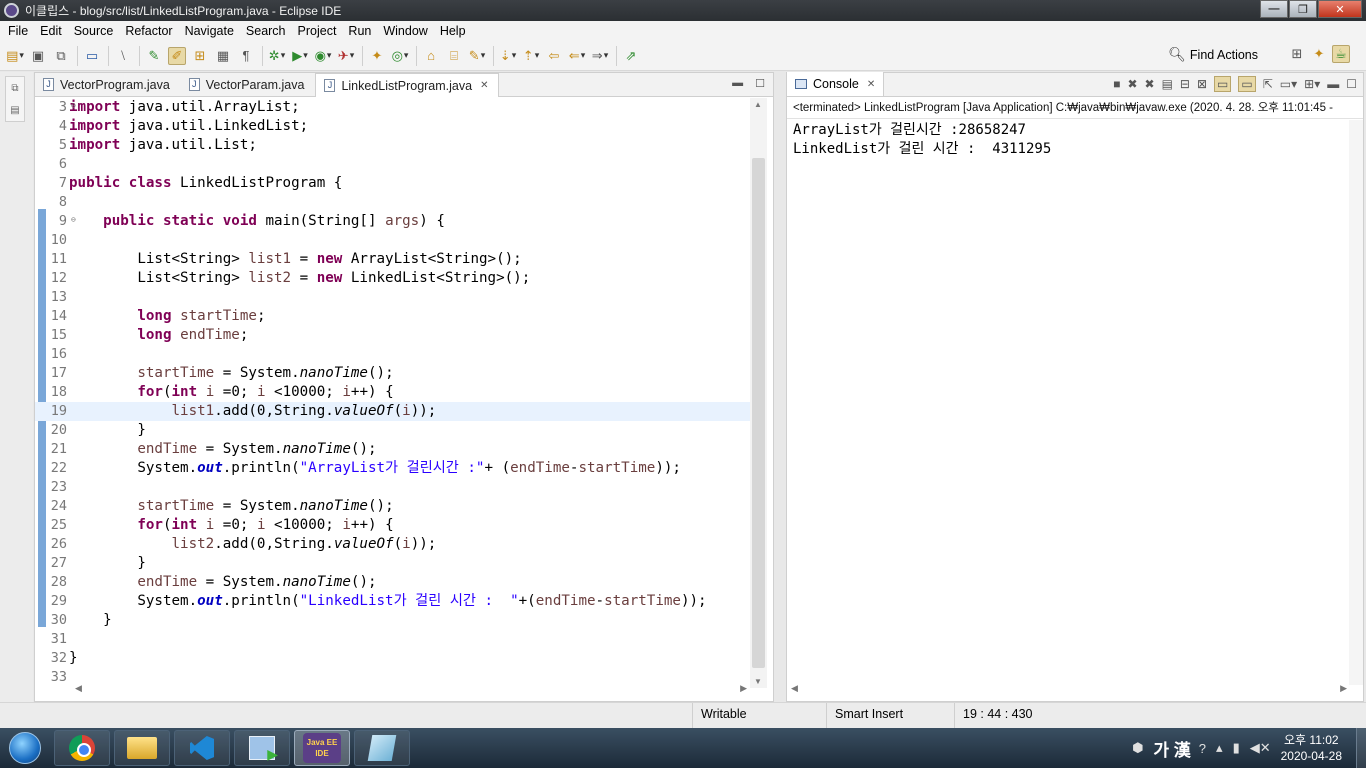 The image size is (1366, 768). What do you see at coordinates (300, 56) in the screenshot?
I see `run-icon: ▶` at bounding box center [300, 56].